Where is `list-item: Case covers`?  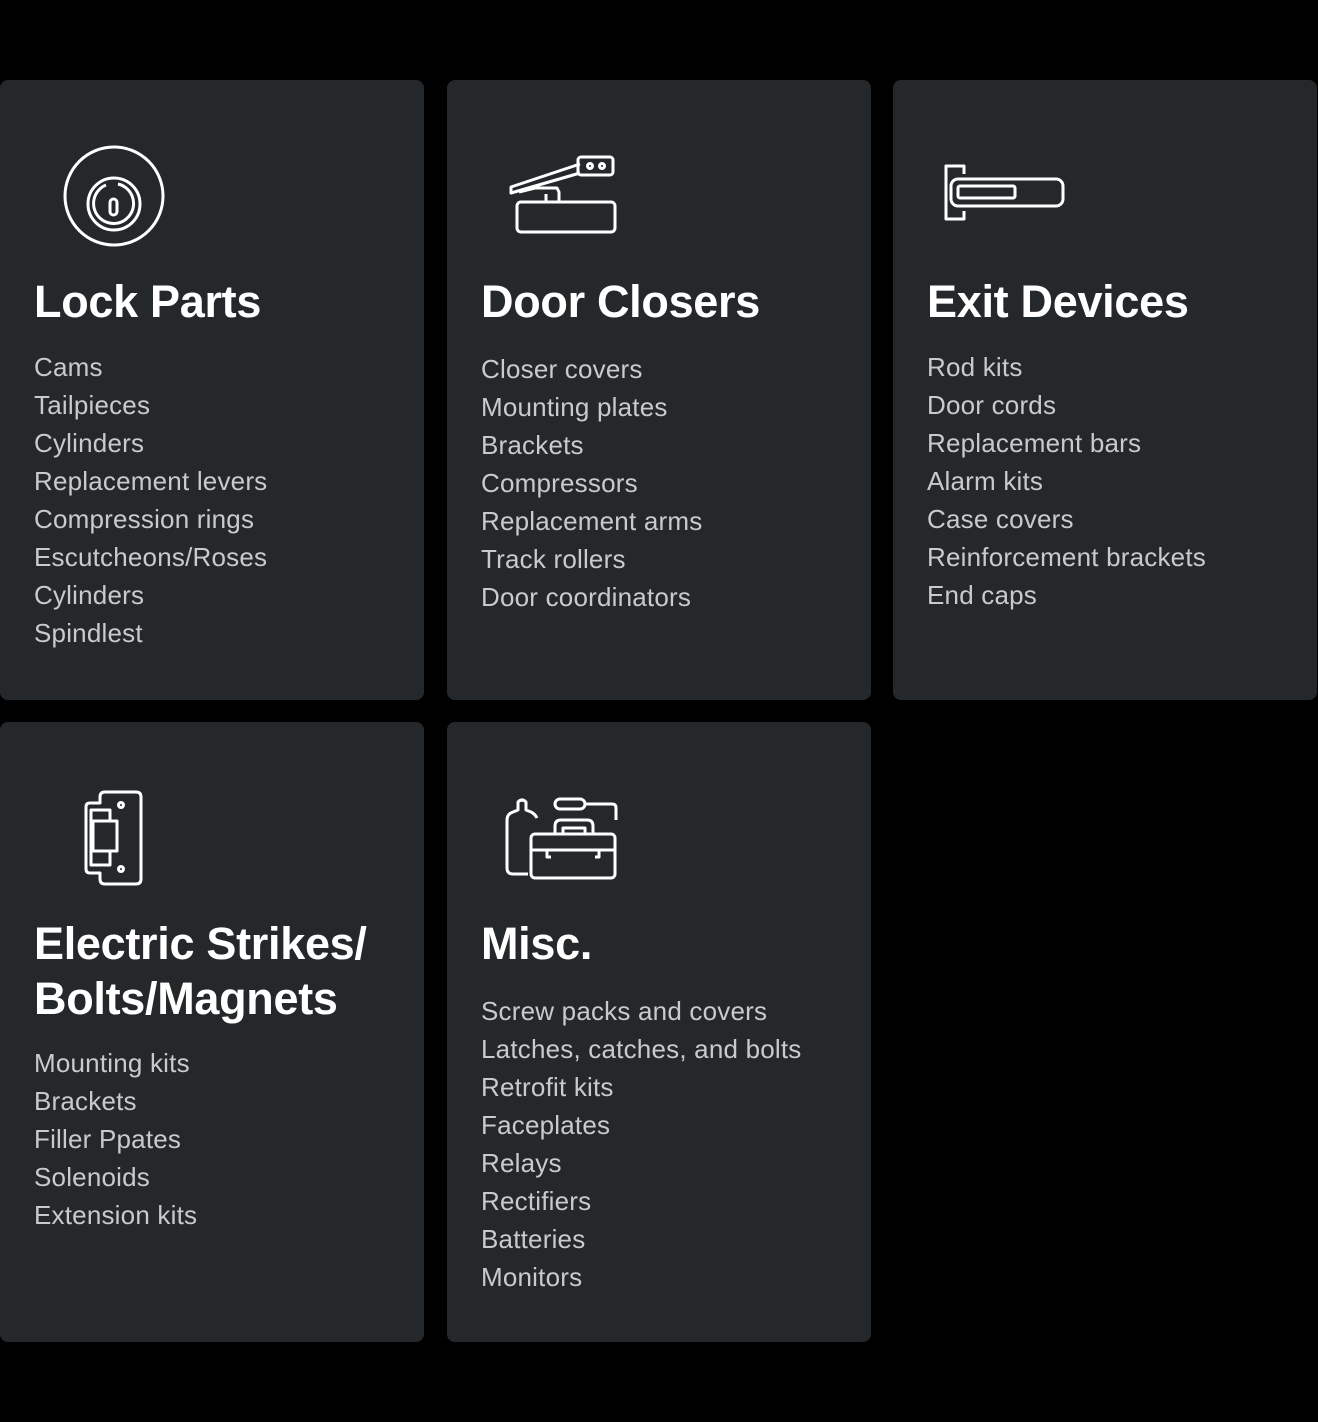
list-item: Case covers is located at coordinates (1066, 519).